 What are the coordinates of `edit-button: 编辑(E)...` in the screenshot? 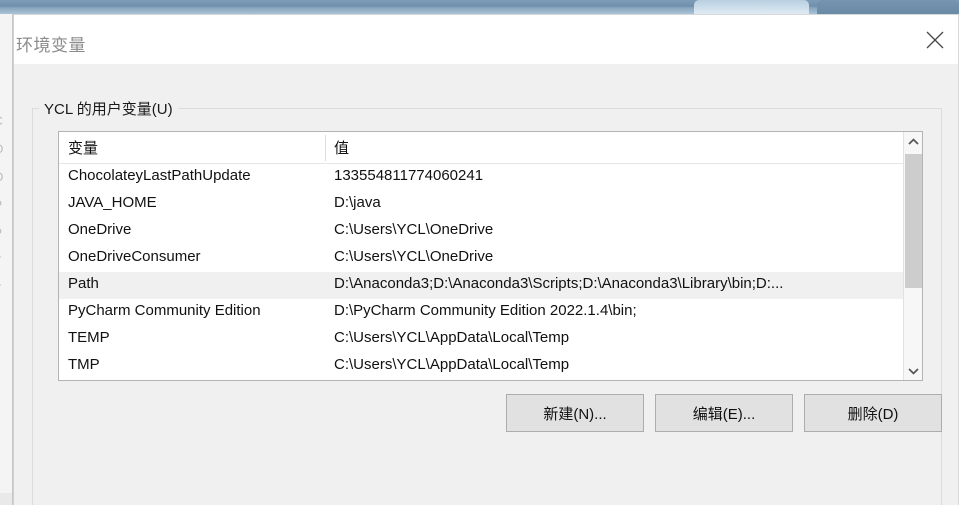 It's located at (724, 413).